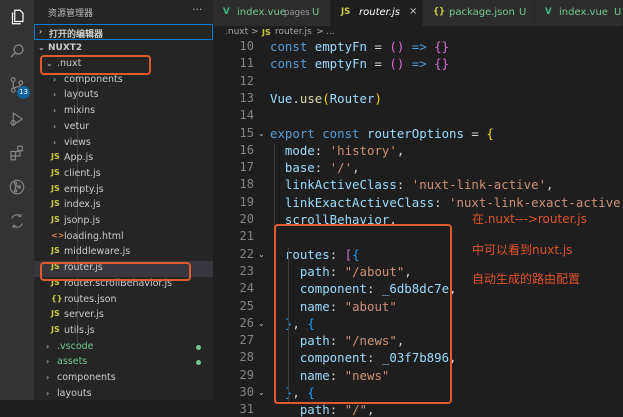 The width and height of the screenshot is (623, 417). I want to click on run-debug-button, so click(17, 119).